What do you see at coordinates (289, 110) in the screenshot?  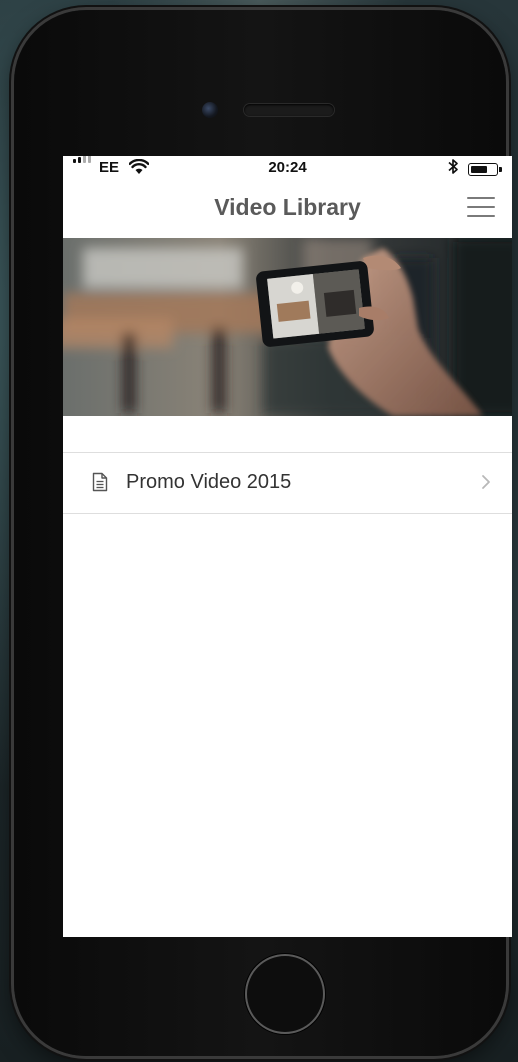 I see `earpiece-speaker` at bounding box center [289, 110].